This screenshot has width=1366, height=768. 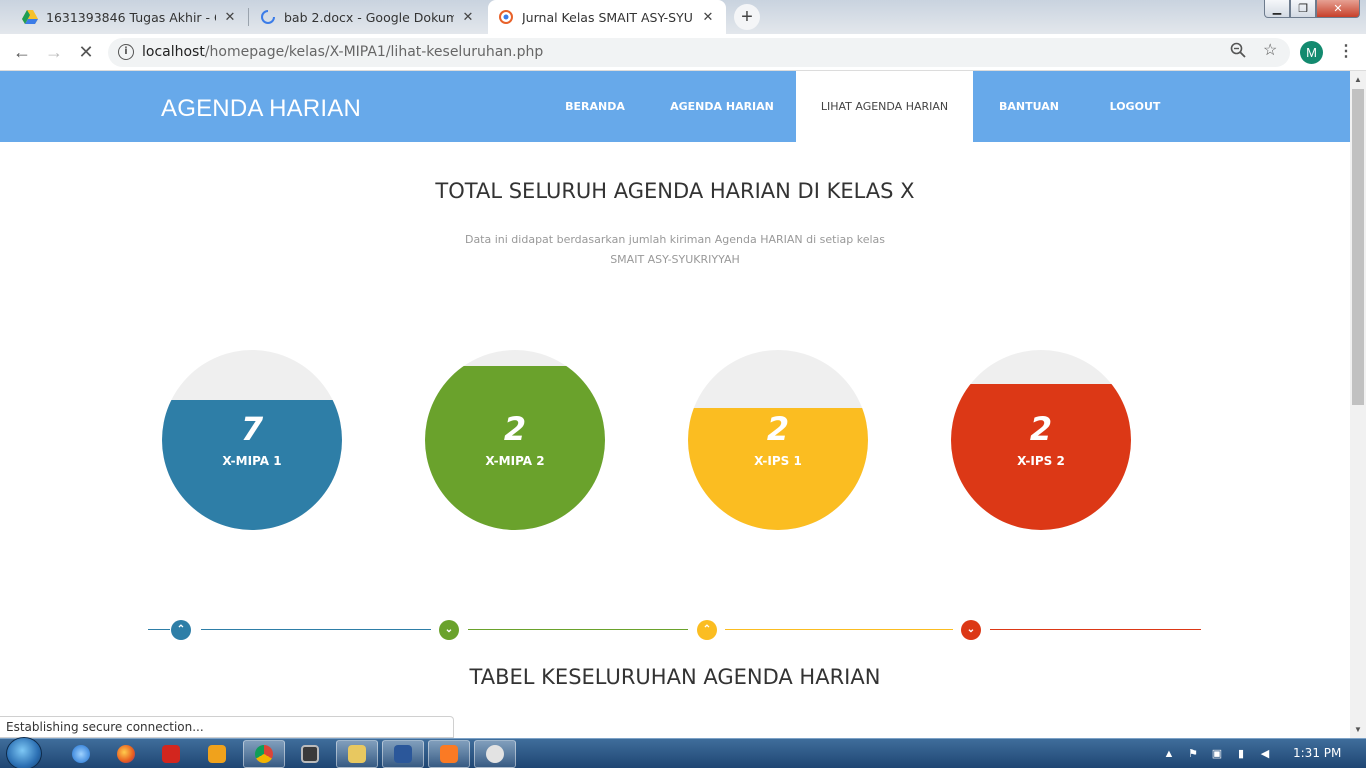 What do you see at coordinates (217, 754) in the screenshot?
I see `media-player-icon` at bounding box center [217, 754].